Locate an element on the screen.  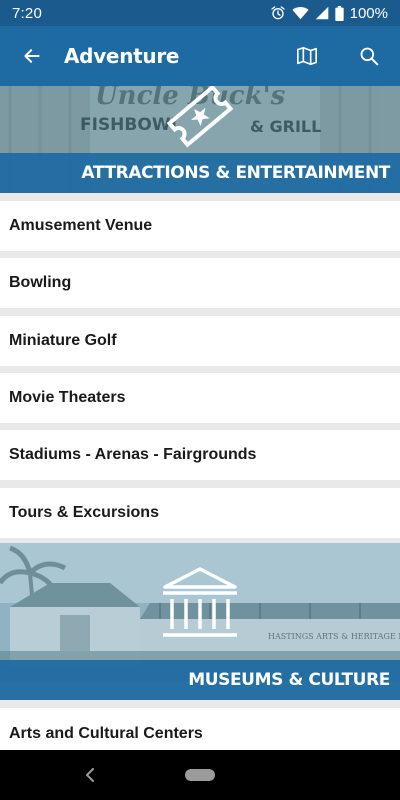
signal-icon is located at coordinates (322, 13).